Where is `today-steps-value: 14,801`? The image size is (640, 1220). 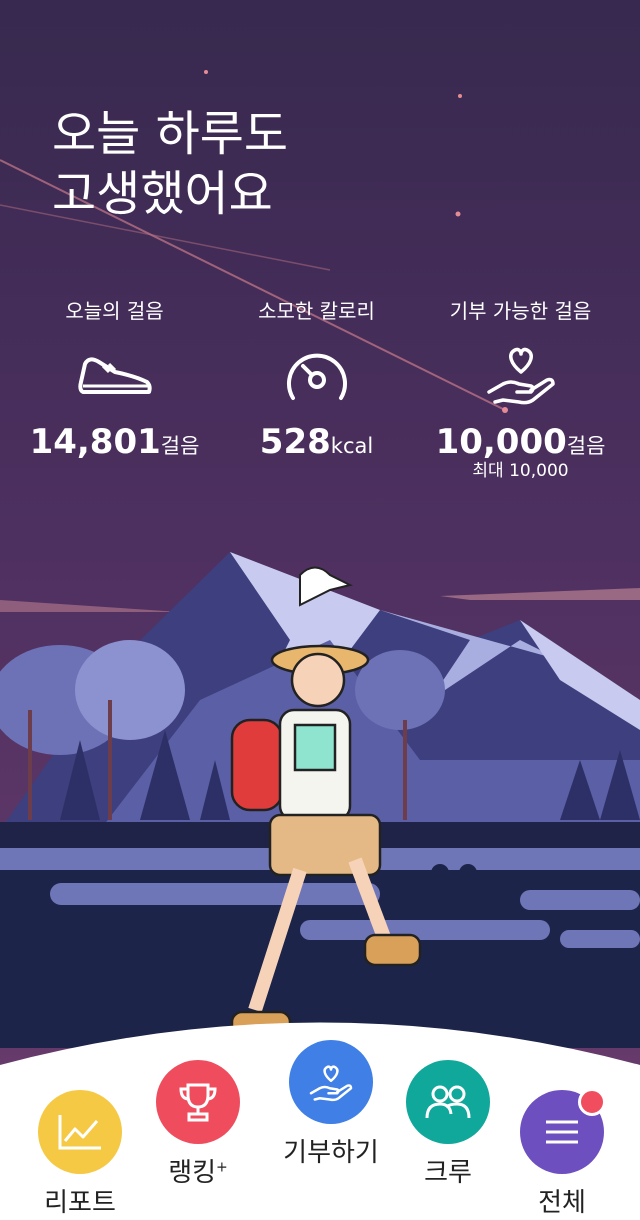 today-steps-value: 14,801 is located at coordinates (95, 442).